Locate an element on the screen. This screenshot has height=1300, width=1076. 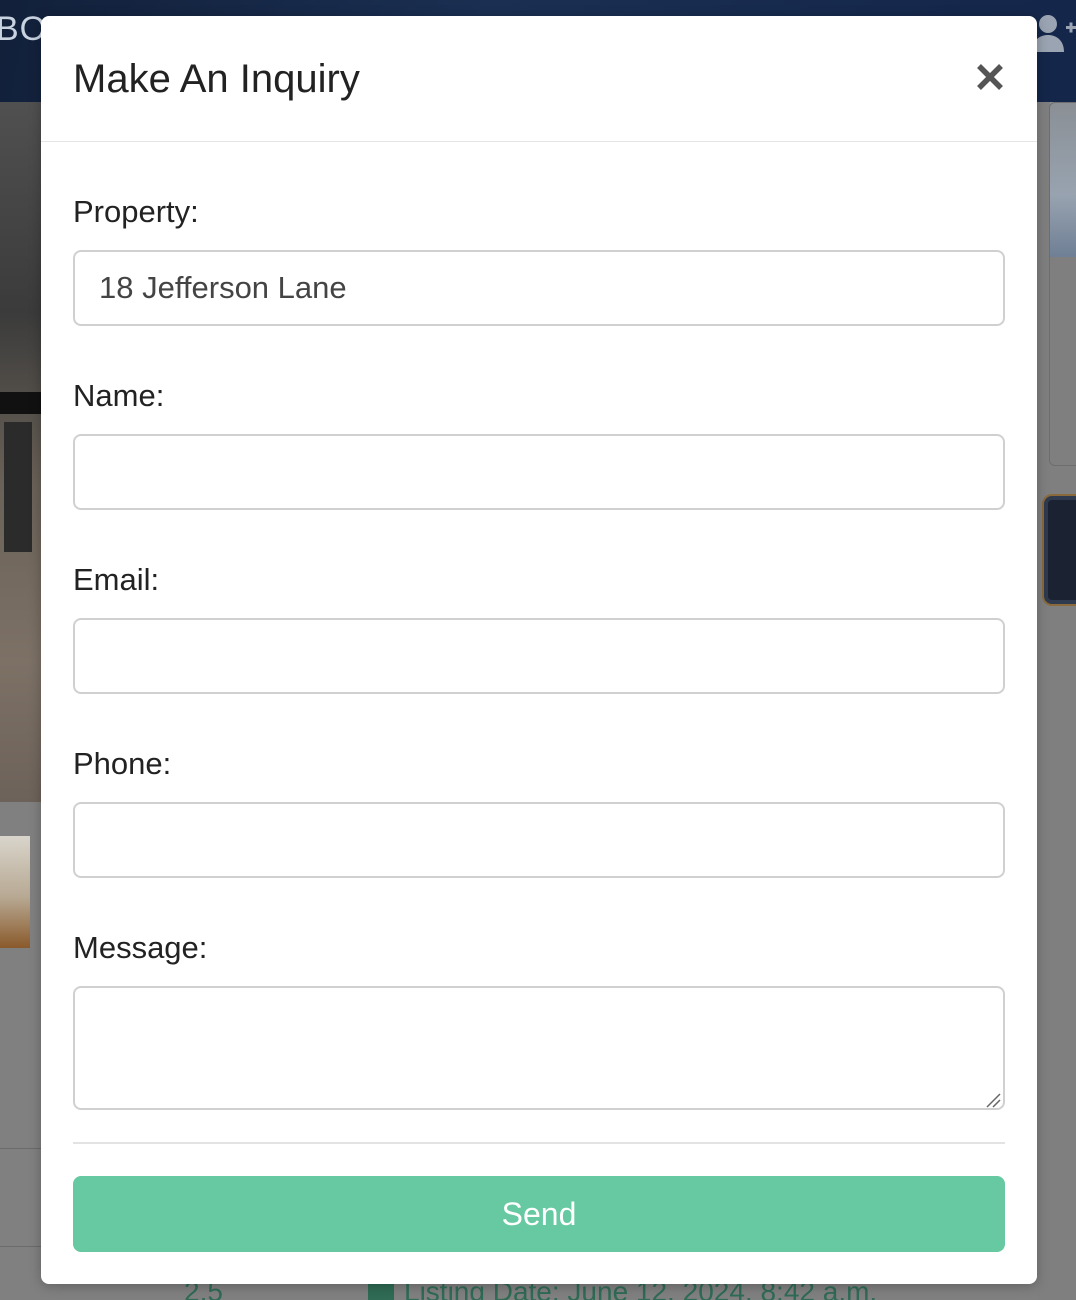
property-input is located at coordinates (539, 288).